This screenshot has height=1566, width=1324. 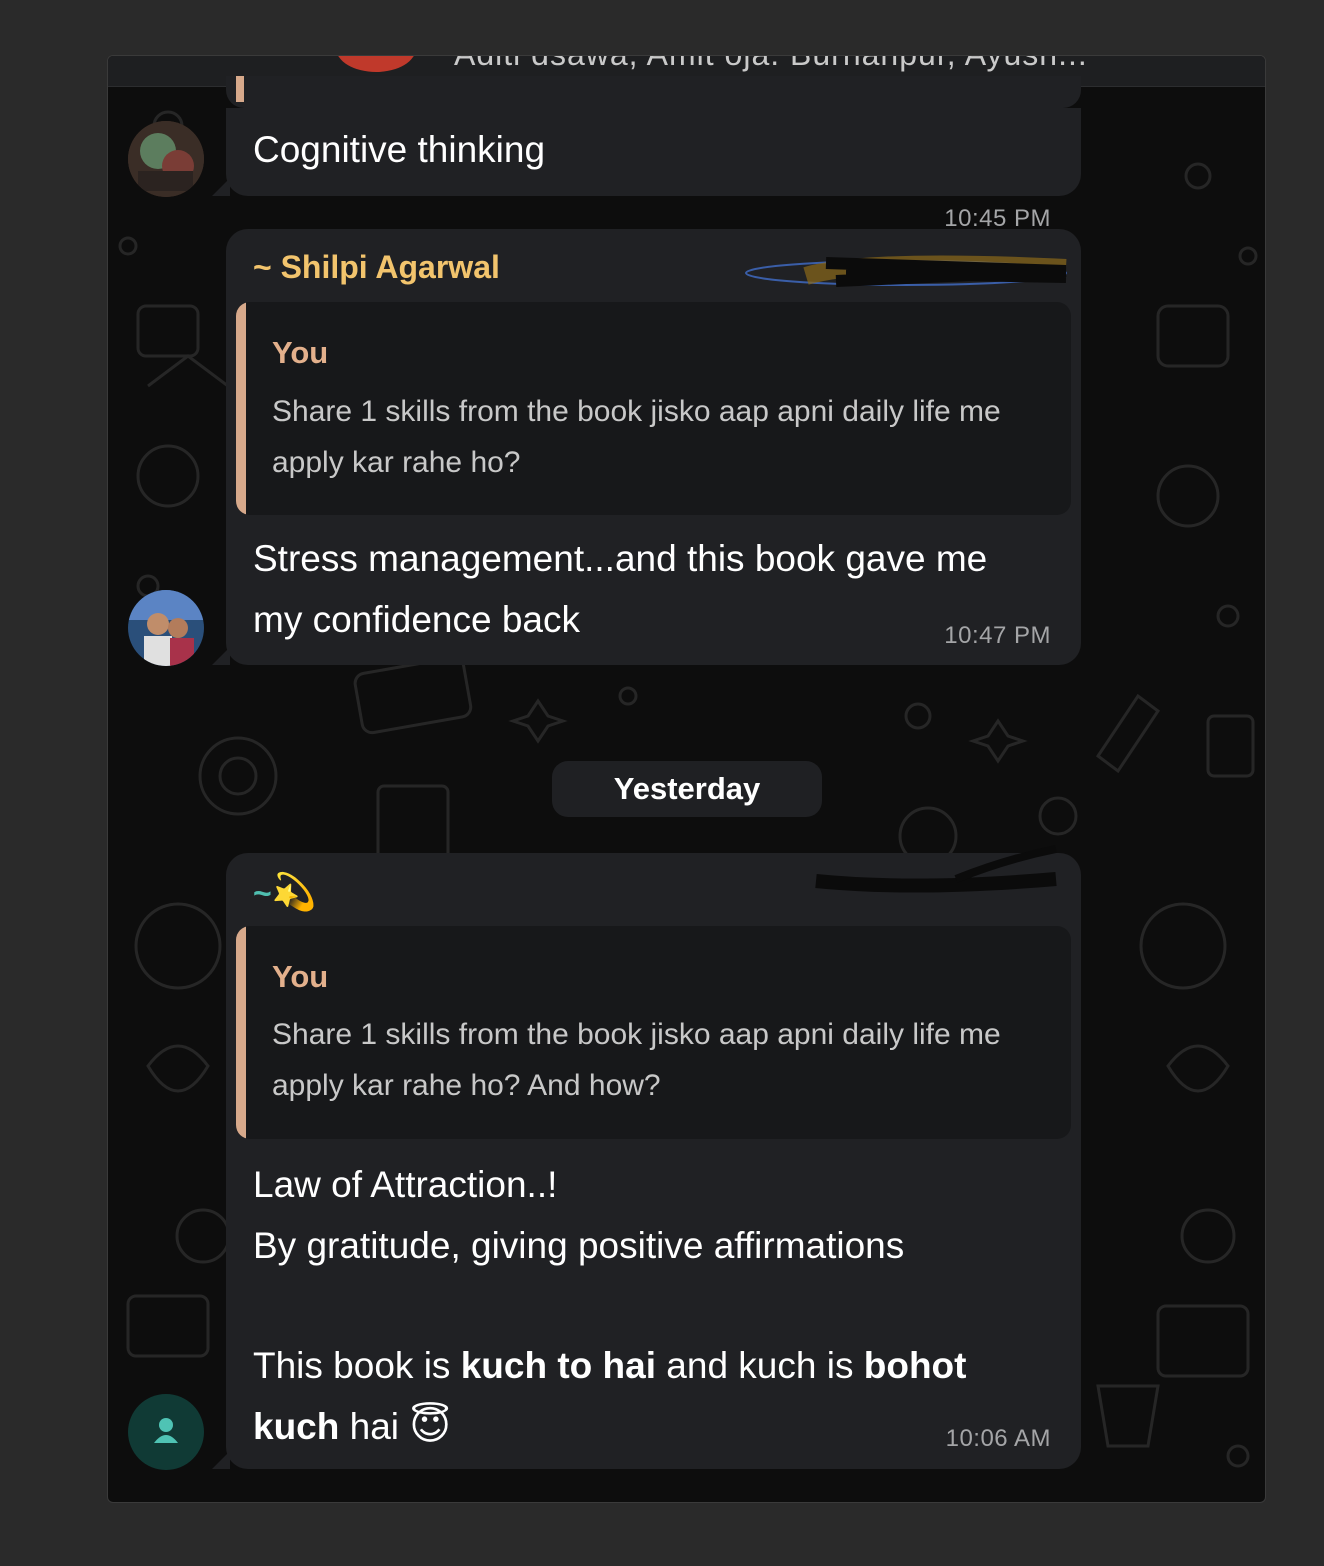 What do you see at coordinates (376, 267) in the screenshot?
I see `sender-name: ~ Shilpi Agarwal` at bounding box center [376, 267].